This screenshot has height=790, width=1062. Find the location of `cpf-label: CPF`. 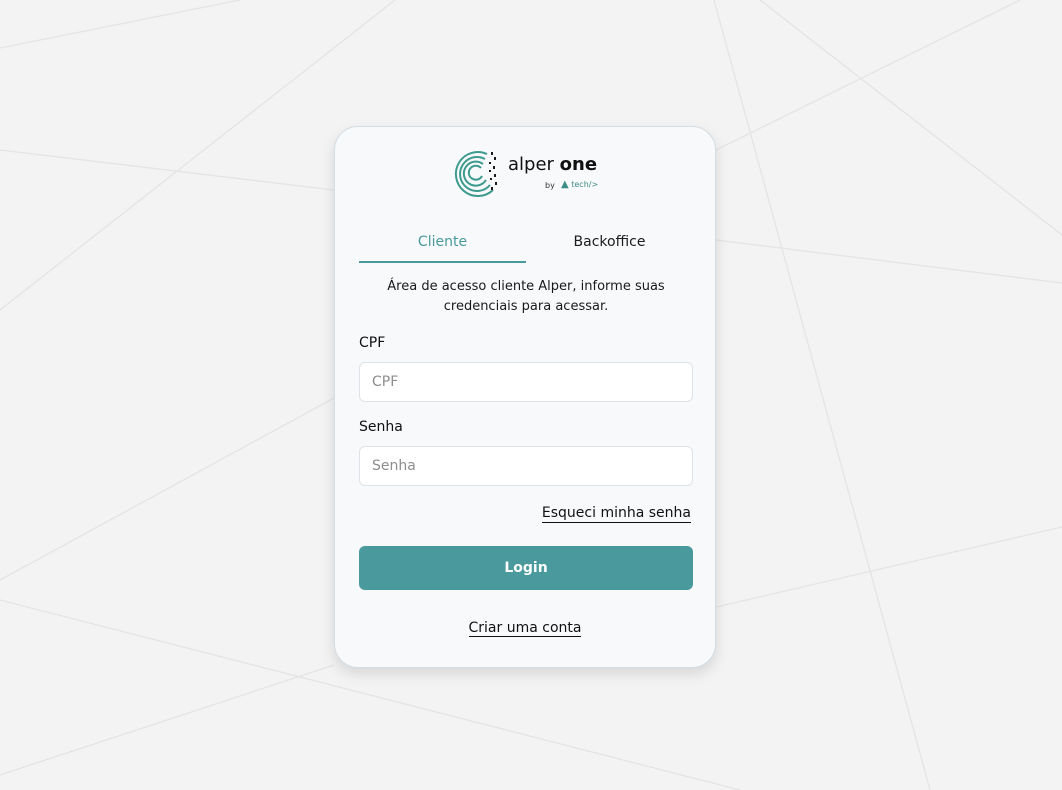

cpf-label: CPF is located at coordinates (372, 343).